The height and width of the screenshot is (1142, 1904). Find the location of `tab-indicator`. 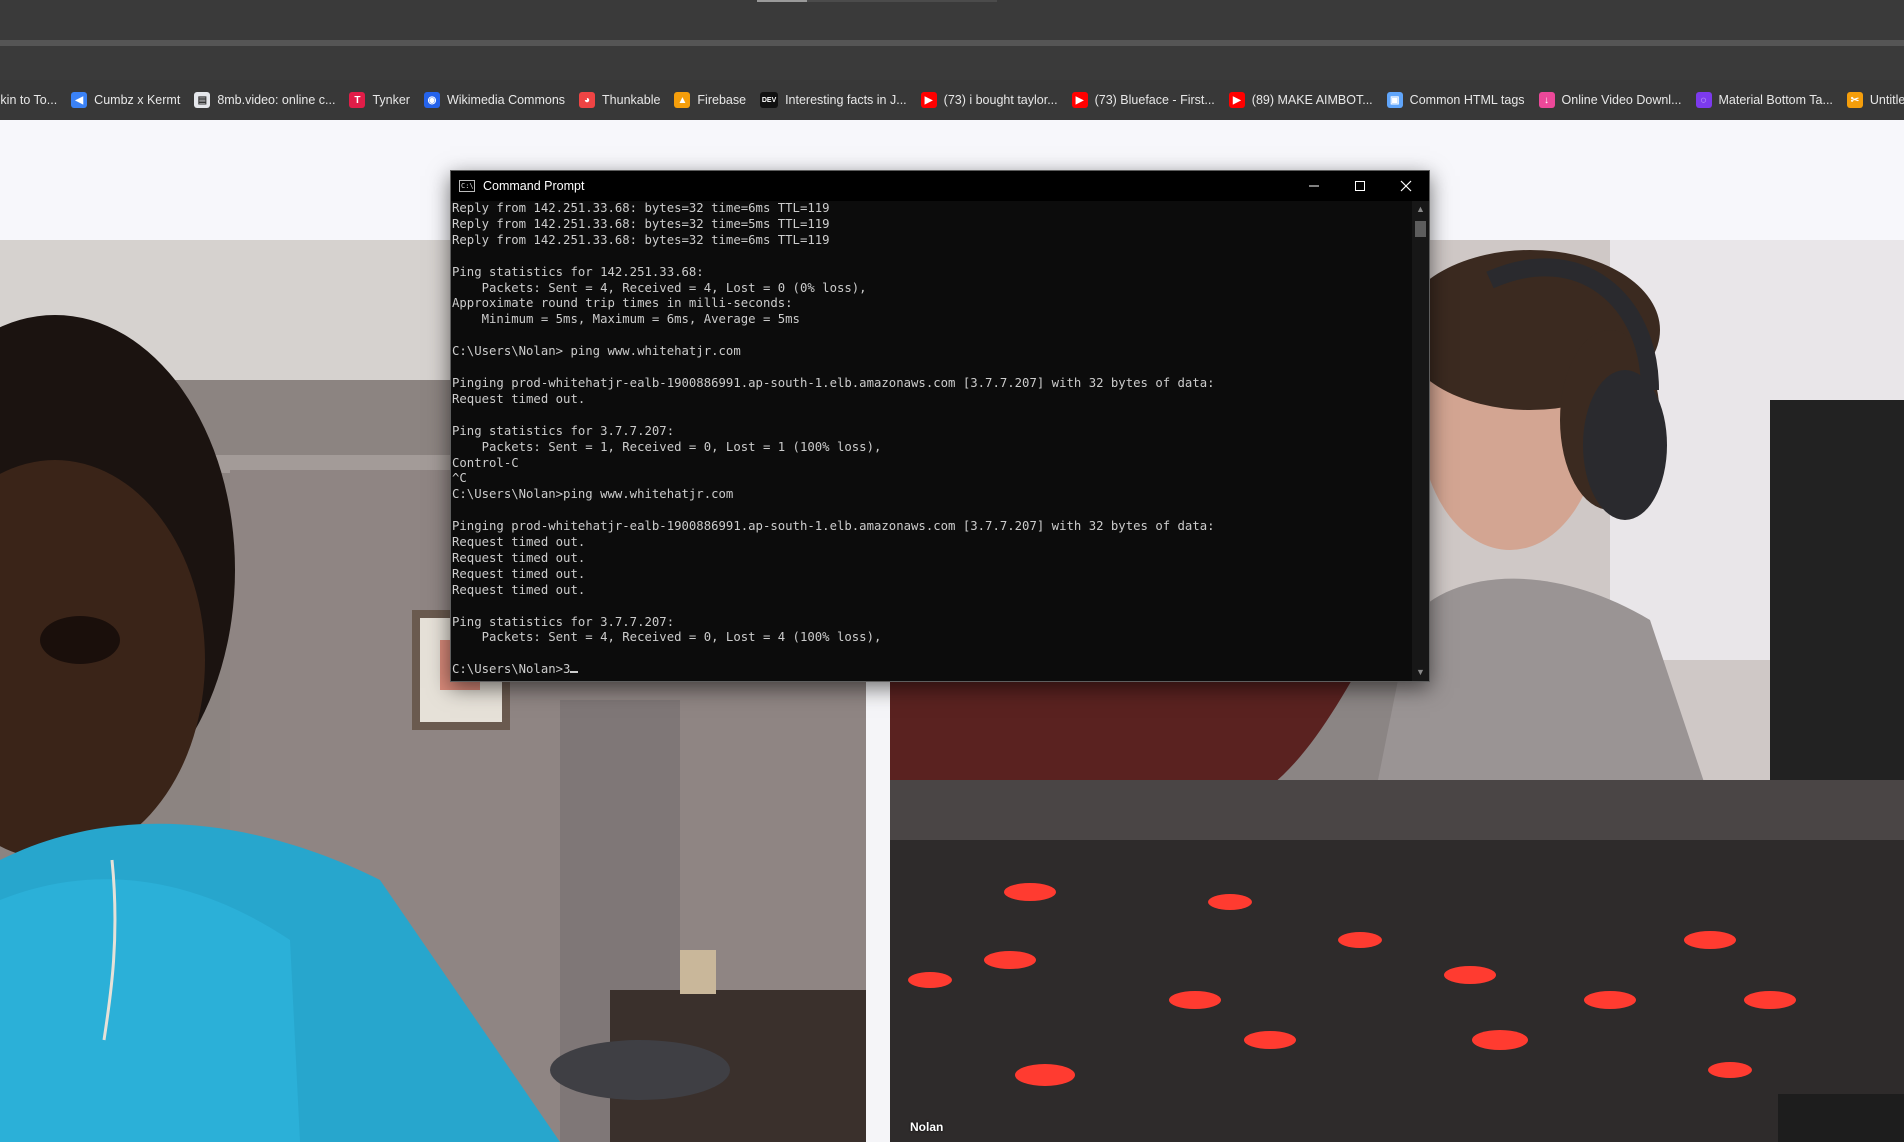

tab-indicator is located at coordinates (877, 1).